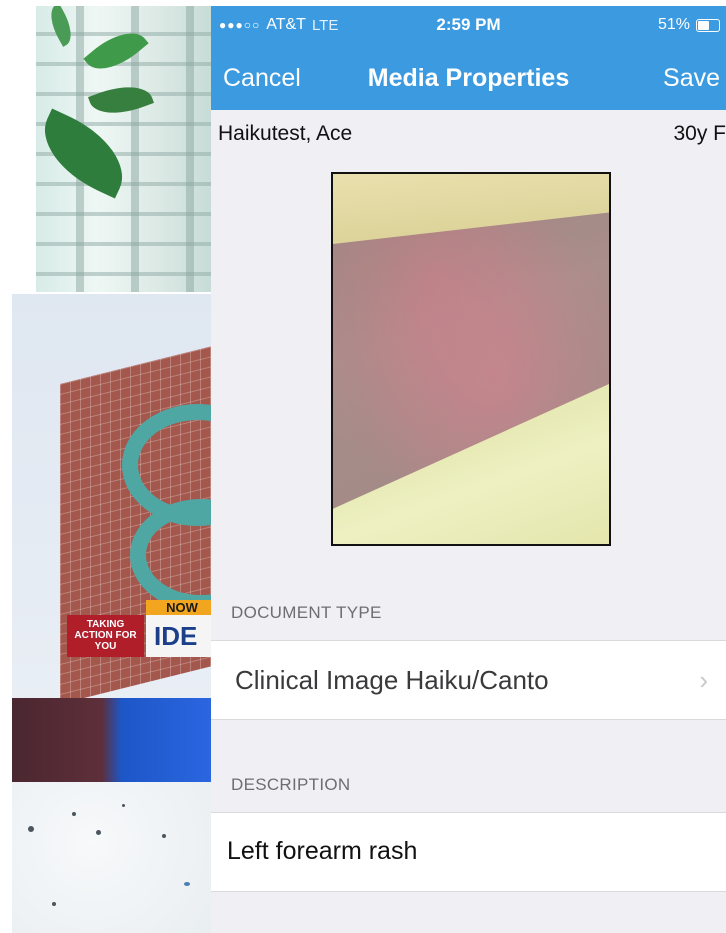 The width and height of the screenshot is (726, 933). I want to click on image-surface-top, so click(471, 209).